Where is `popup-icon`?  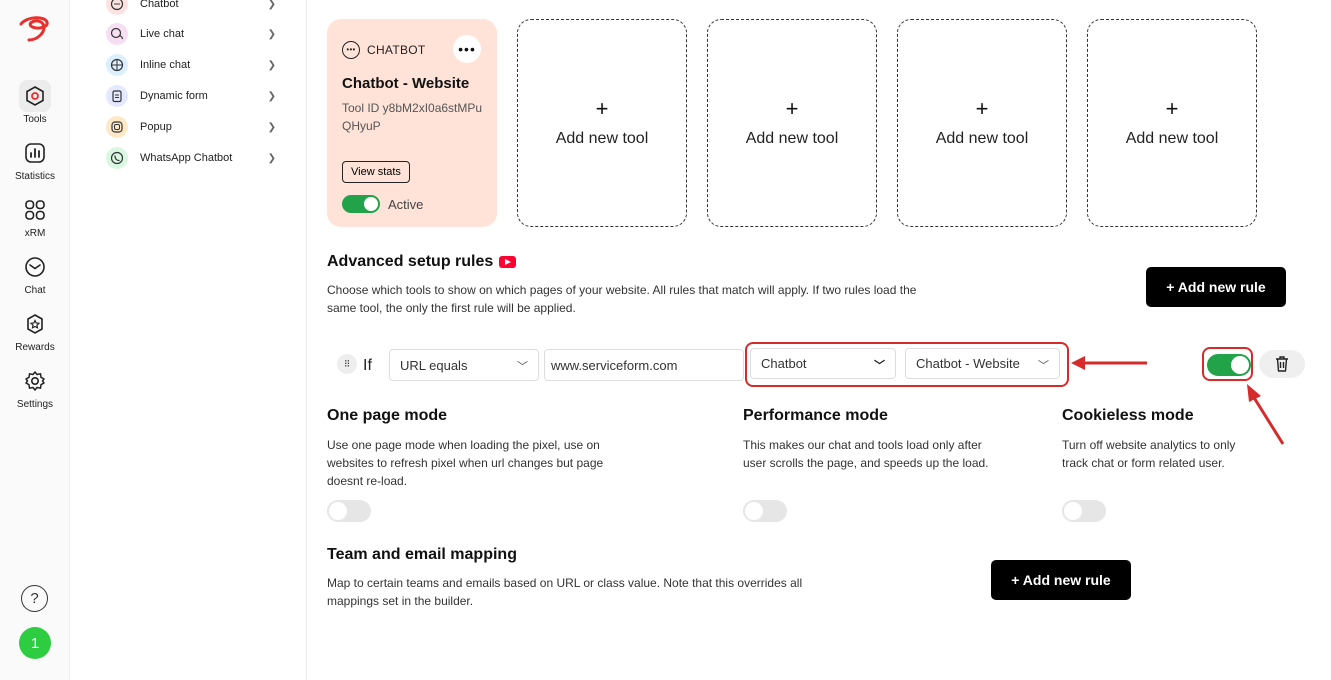
popup-icon is located at coordinates (117, 127).